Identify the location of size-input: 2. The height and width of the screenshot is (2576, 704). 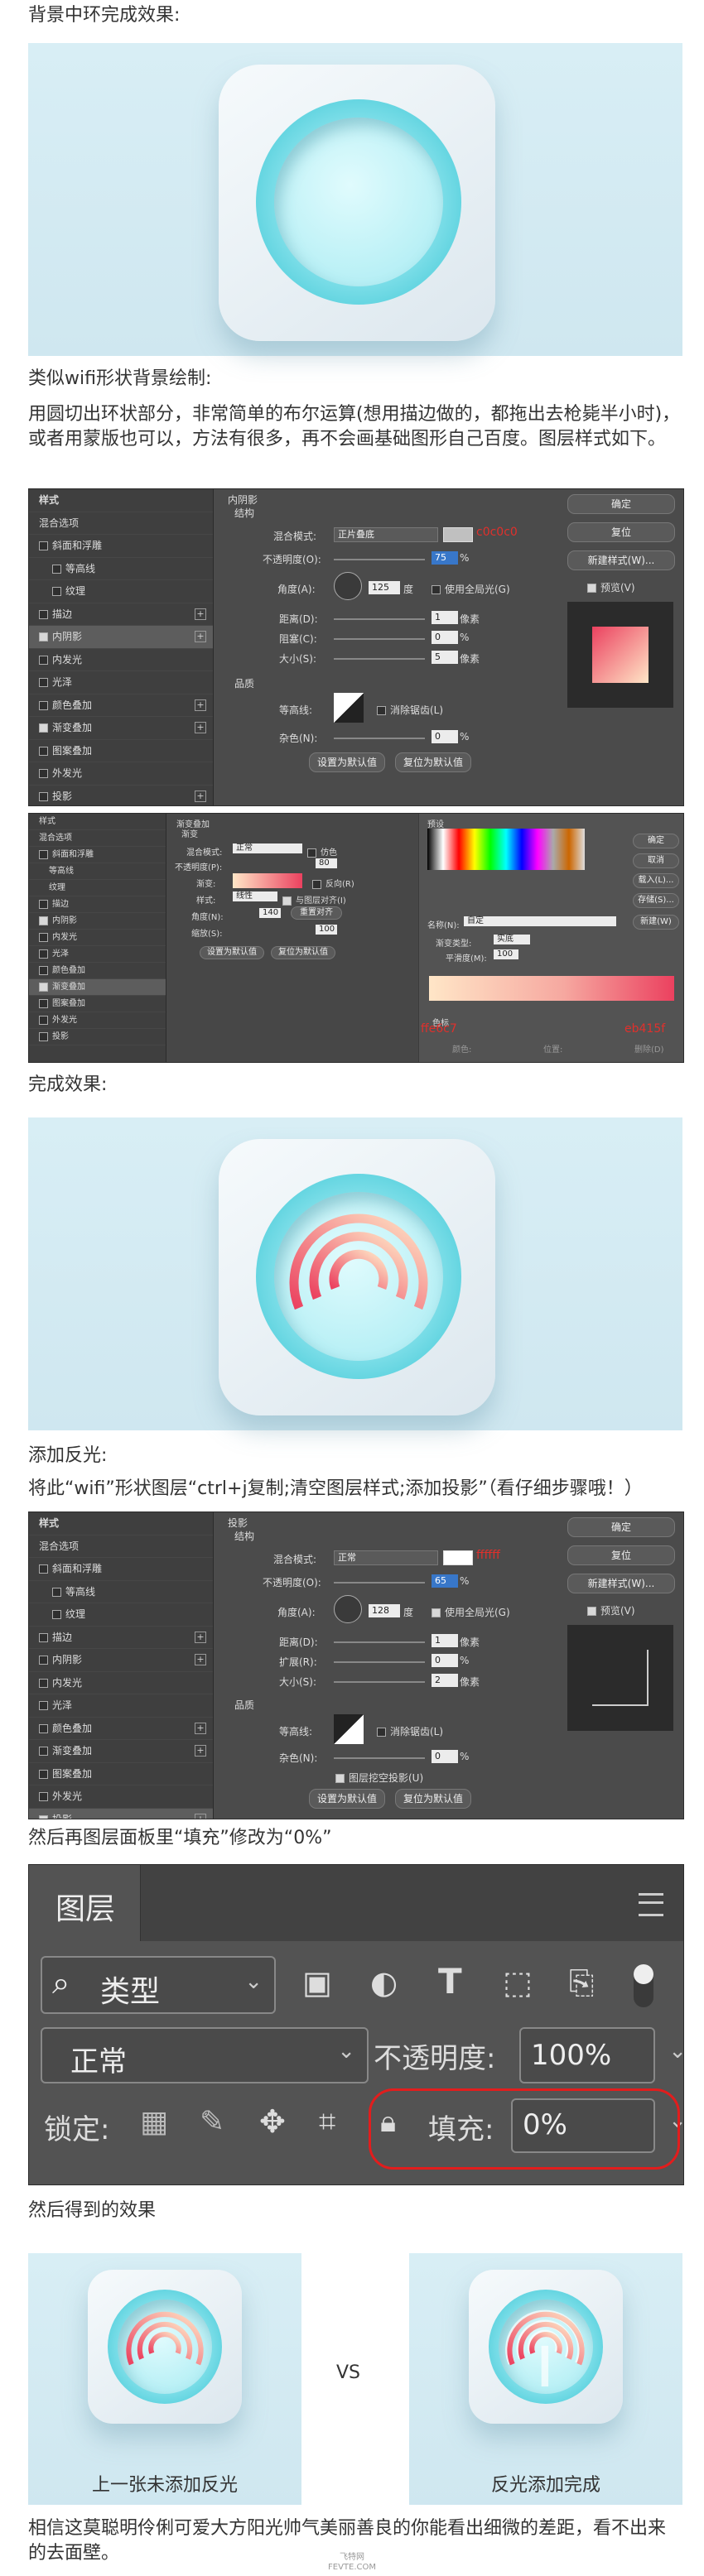
(445, 1680).